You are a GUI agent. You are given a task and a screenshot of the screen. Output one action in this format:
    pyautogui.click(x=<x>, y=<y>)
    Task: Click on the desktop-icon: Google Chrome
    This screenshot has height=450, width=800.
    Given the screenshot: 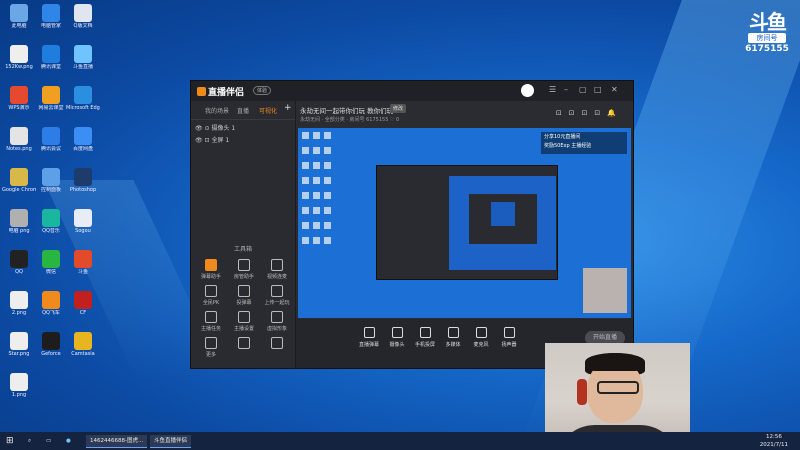 What is the action you would take?
    pyautogui.click(x=19, y=180)
    